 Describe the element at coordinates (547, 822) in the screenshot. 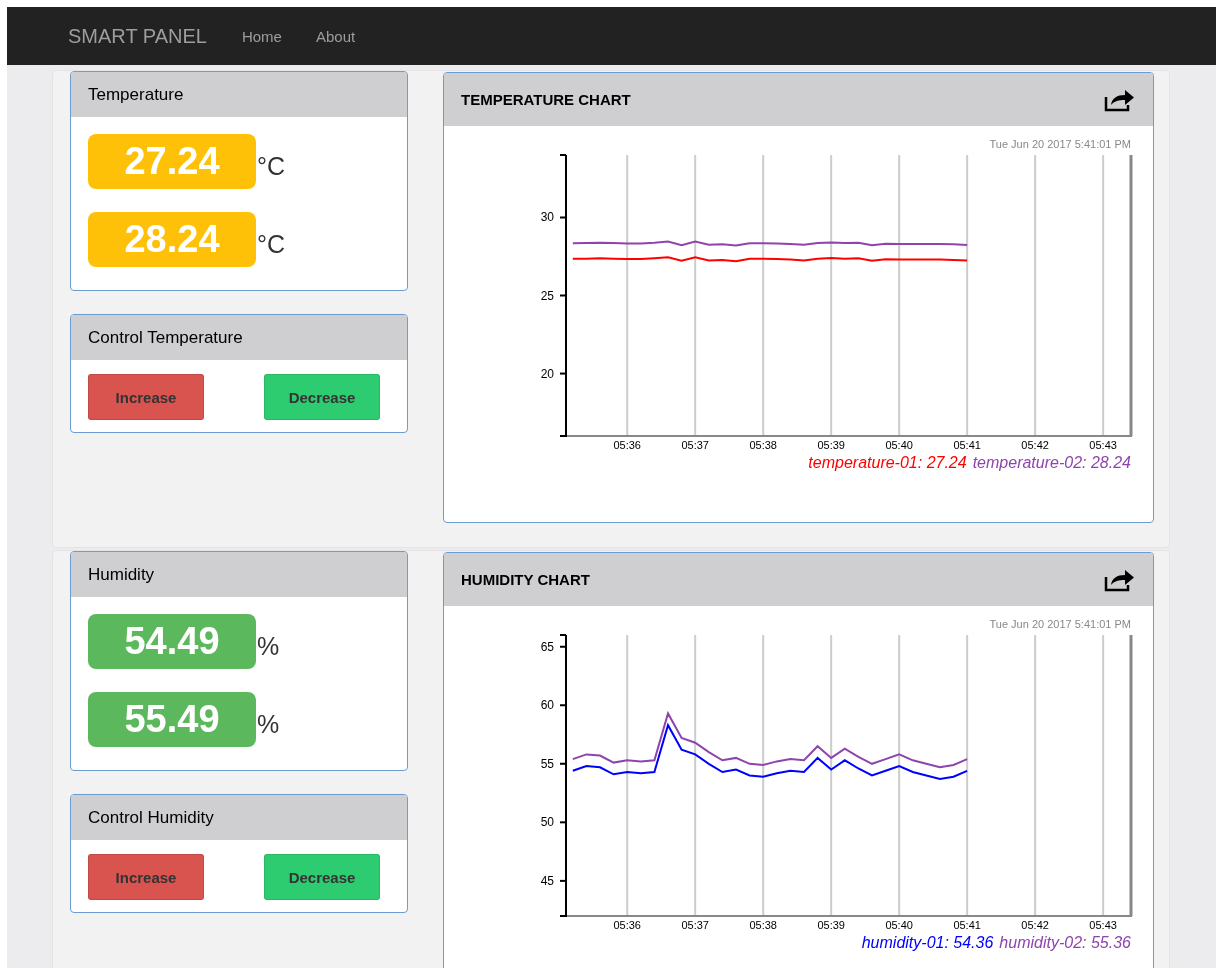

I see `y-tick-label: 50` at that location.